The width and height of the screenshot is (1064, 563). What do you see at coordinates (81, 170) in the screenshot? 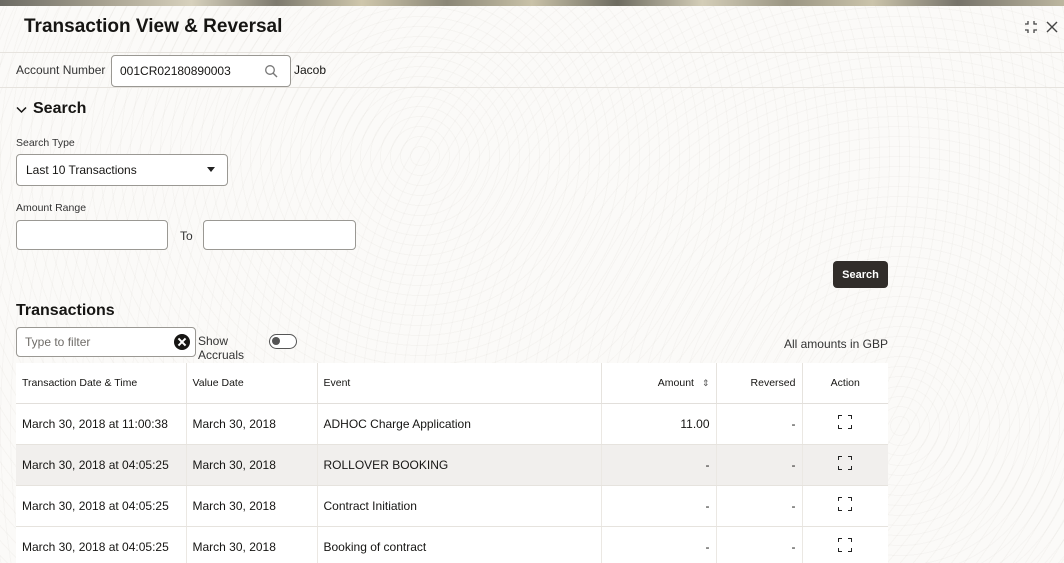
I see `search-type-value: Last 10 Transactions` at bounding box center [81, 170].